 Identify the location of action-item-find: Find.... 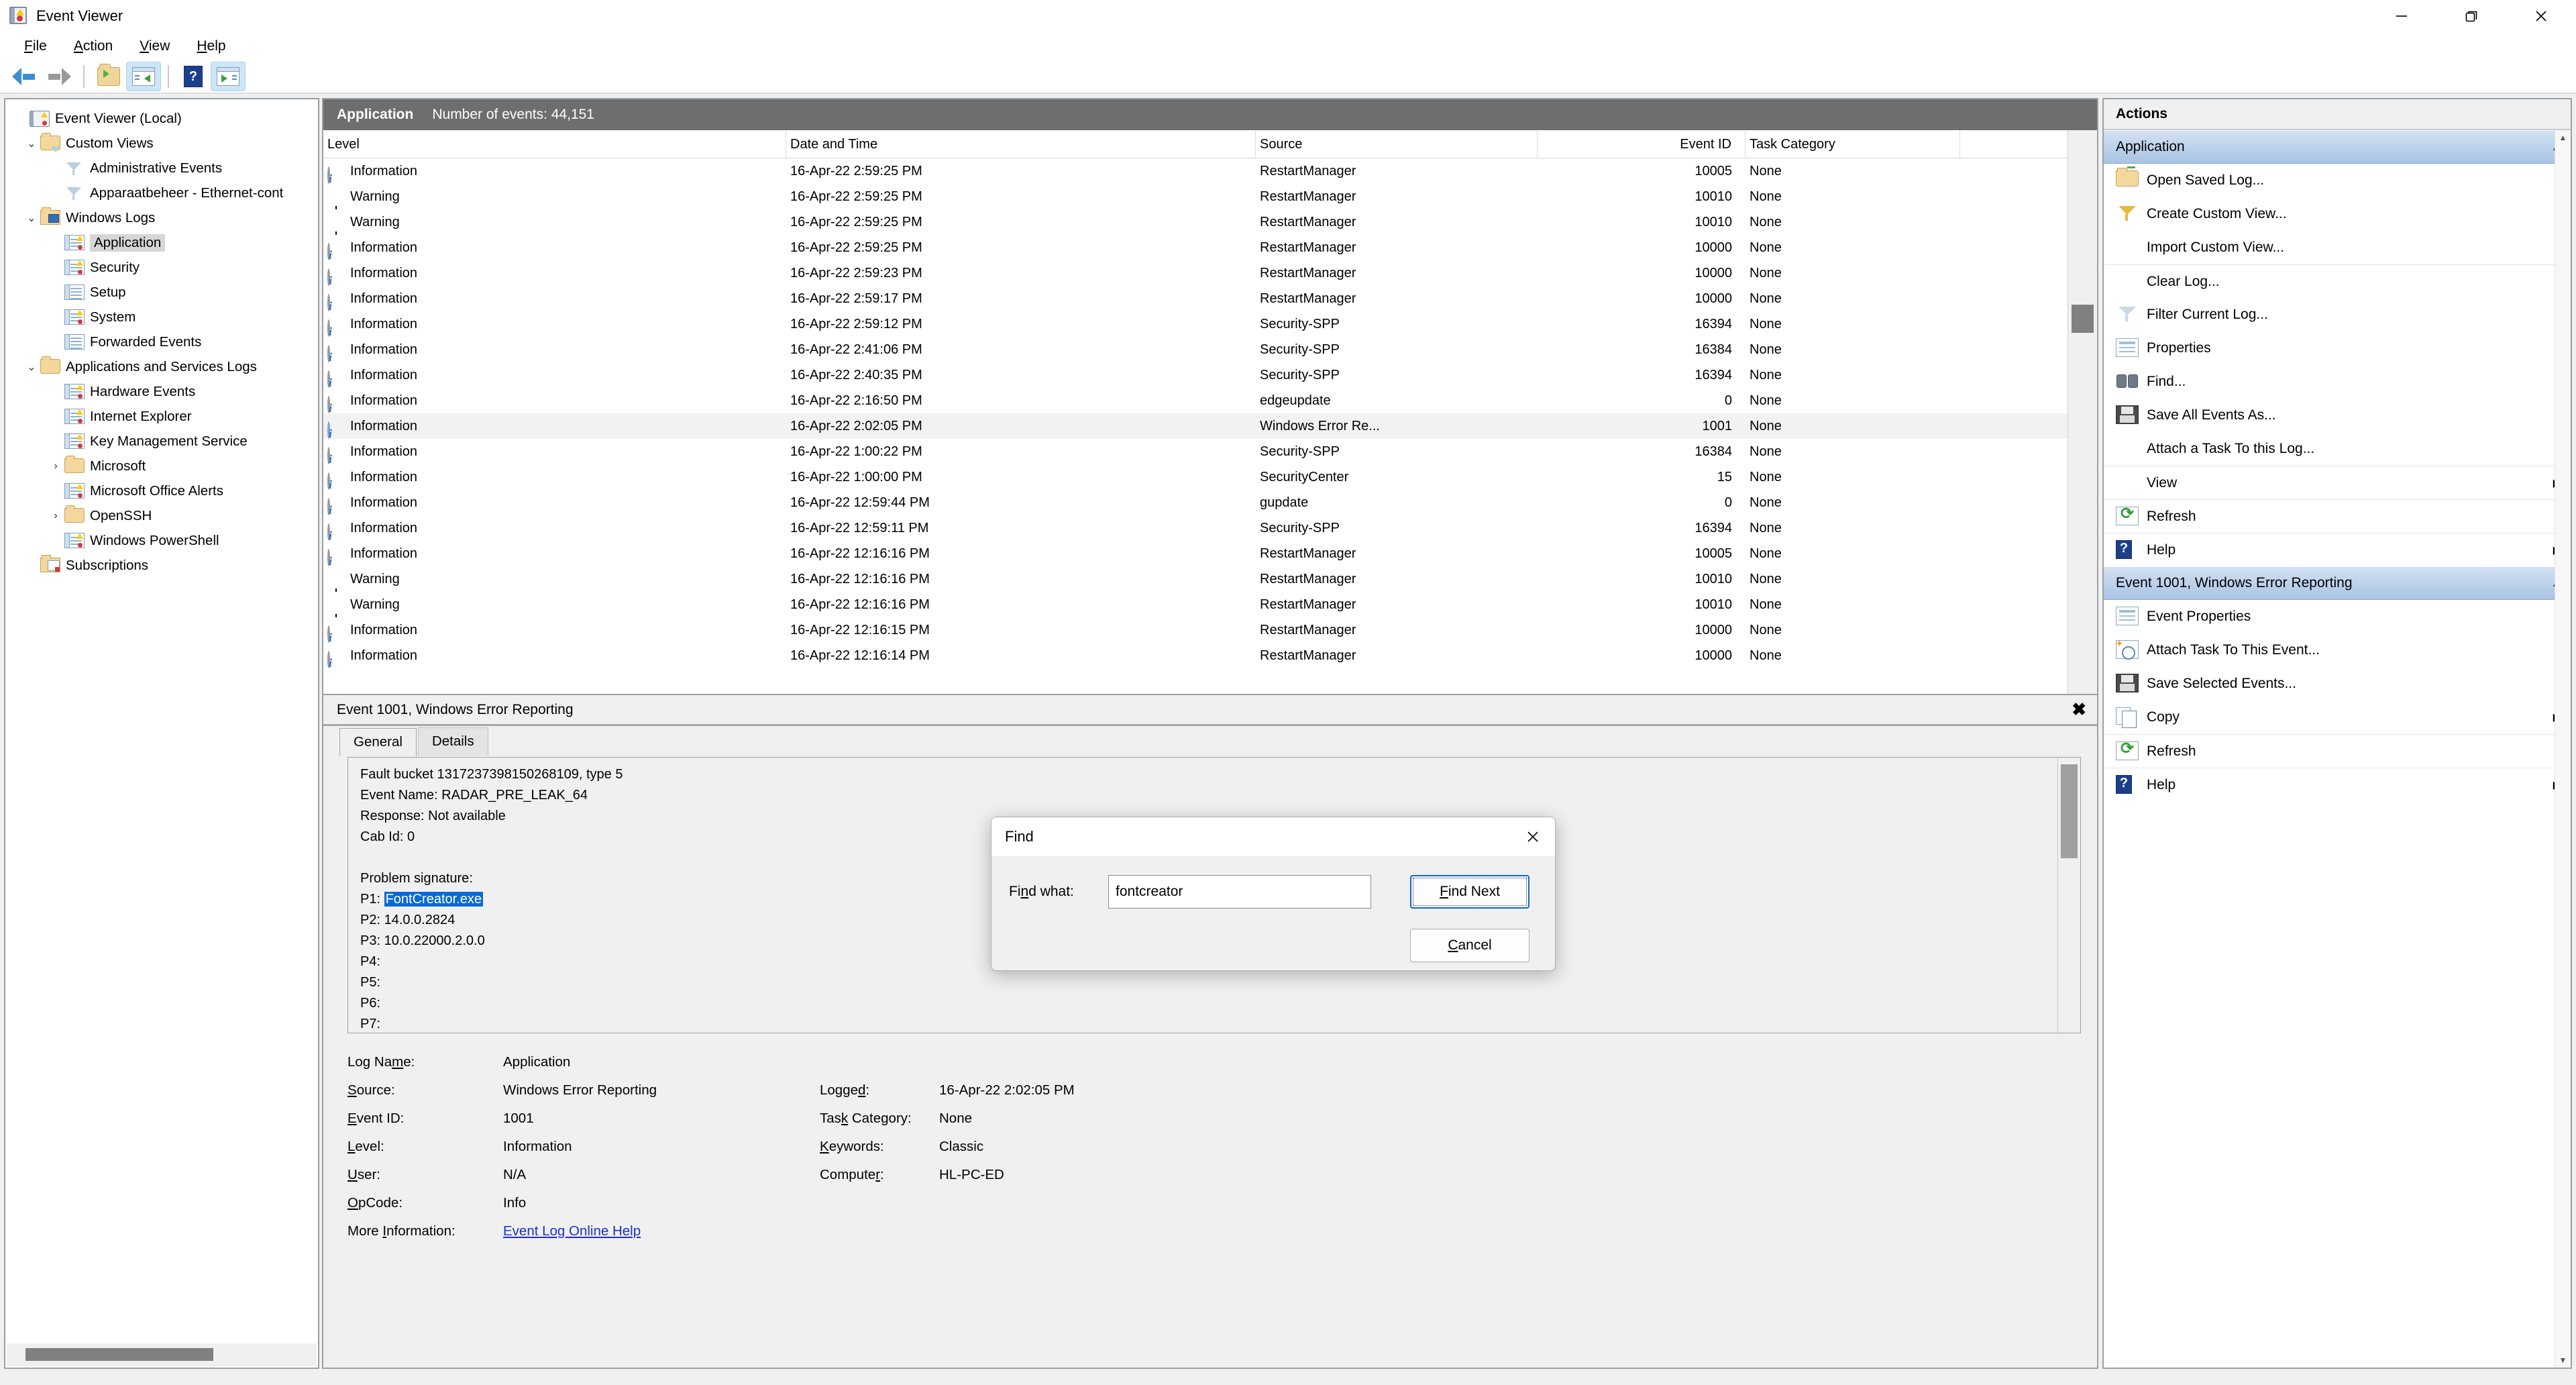
(2337, 382).